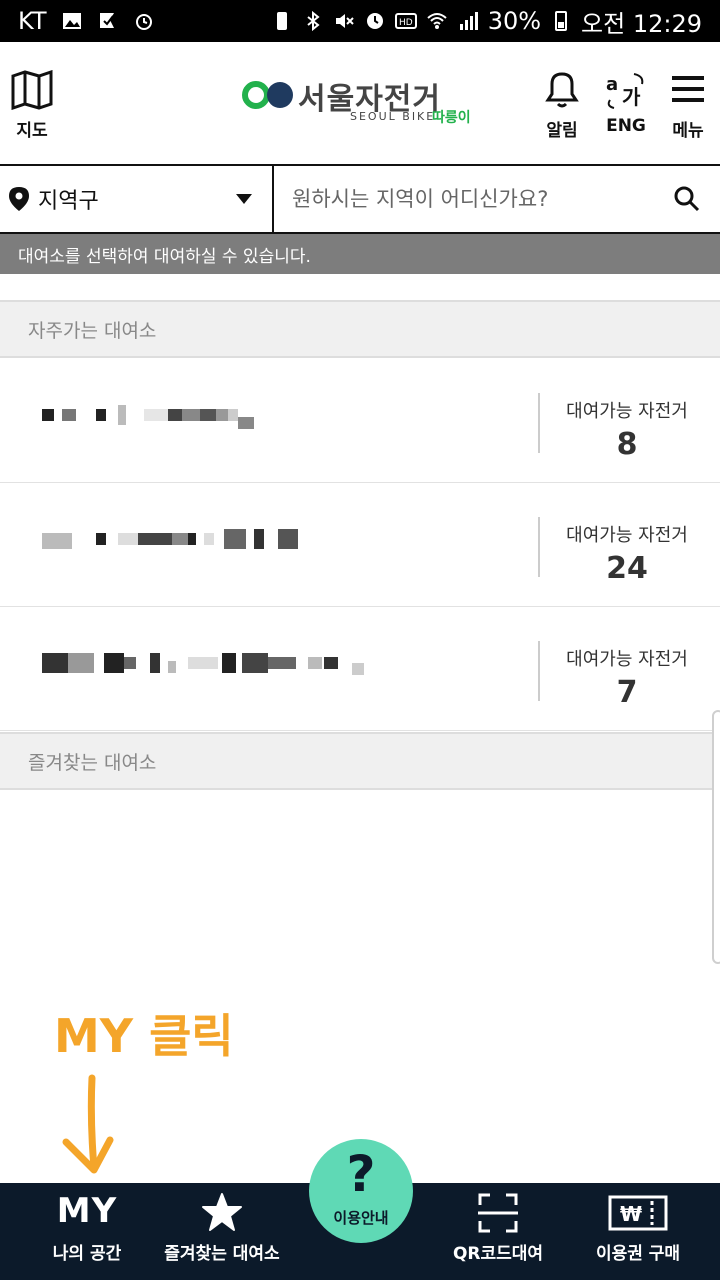  I want to click on svg-text: a, so click(612, 84).